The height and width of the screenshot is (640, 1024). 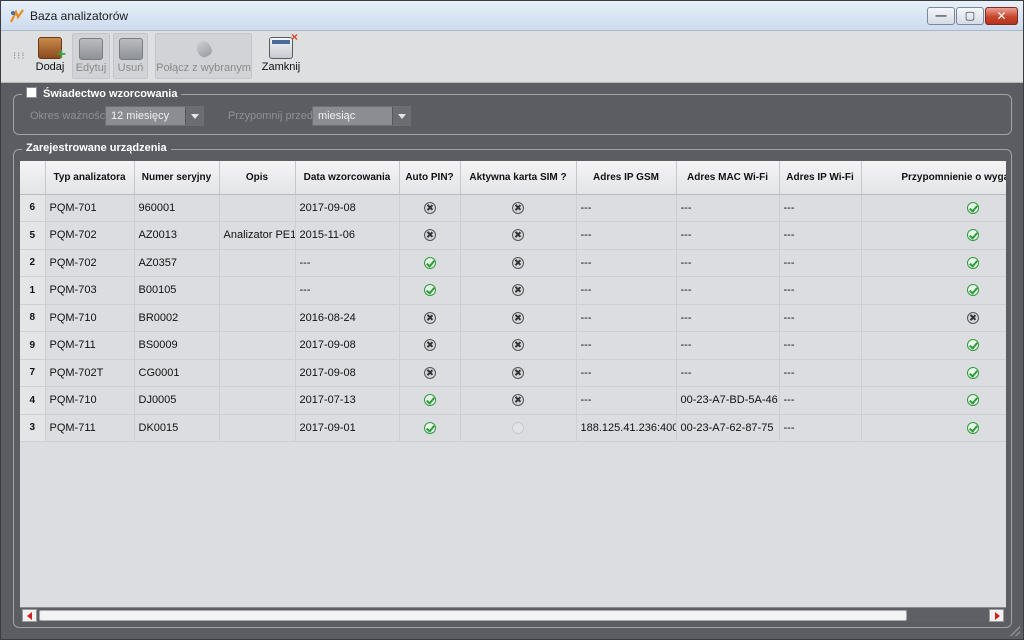 What do you see at coordinates (257, 235) in the screenshot?
I see `description-cell: Analizator PE1` at bounding box center [257, 235].